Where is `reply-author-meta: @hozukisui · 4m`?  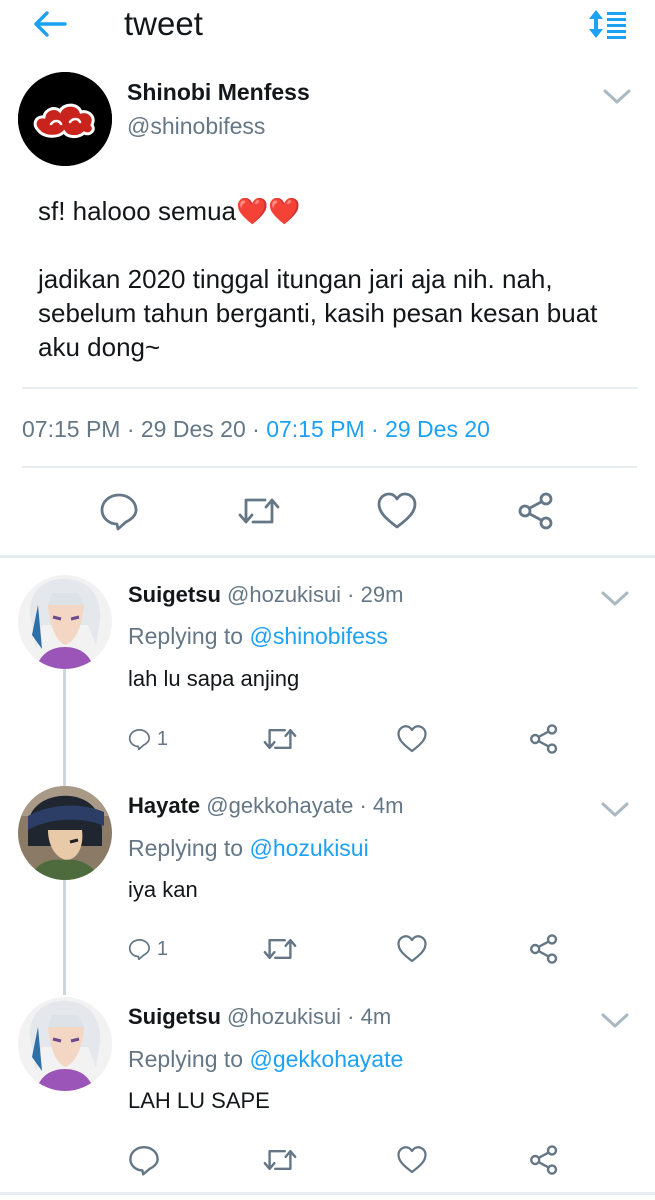 reply-author-meta: @hozukisui · 4m is located at coordinates (306, 1016).